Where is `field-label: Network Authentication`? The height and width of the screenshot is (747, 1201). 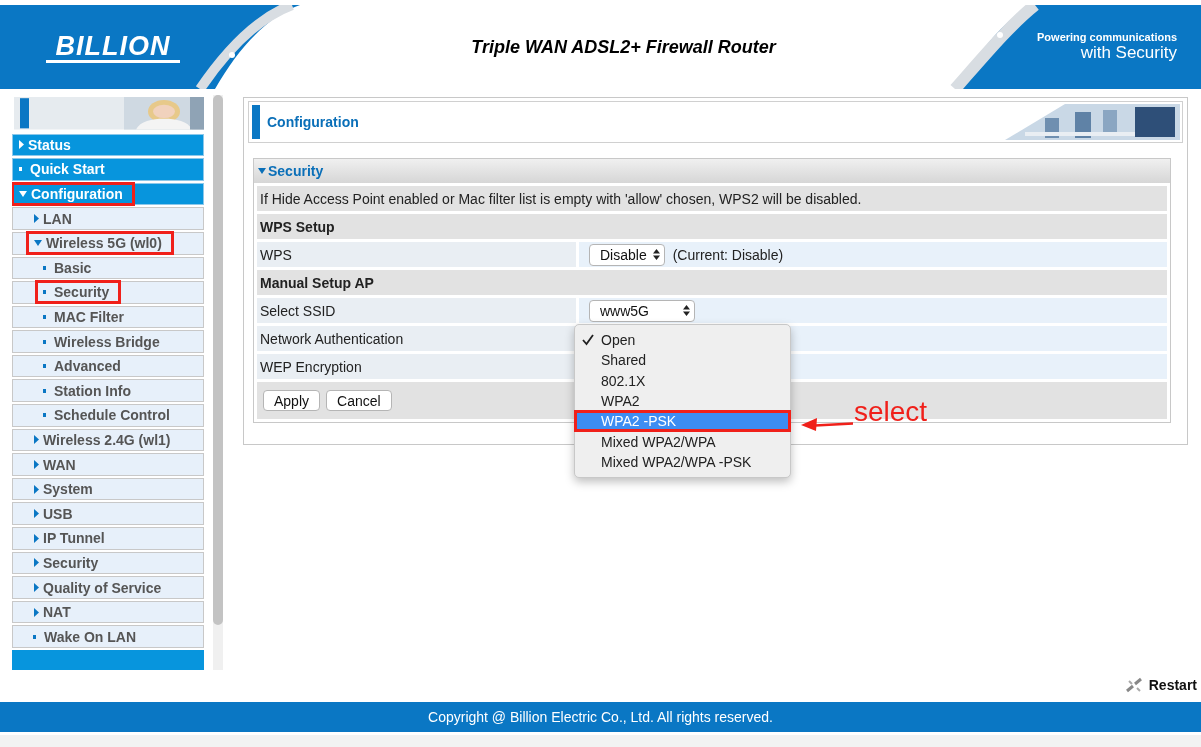 field-label: Network Authentication is located at coordinates (416, 338).